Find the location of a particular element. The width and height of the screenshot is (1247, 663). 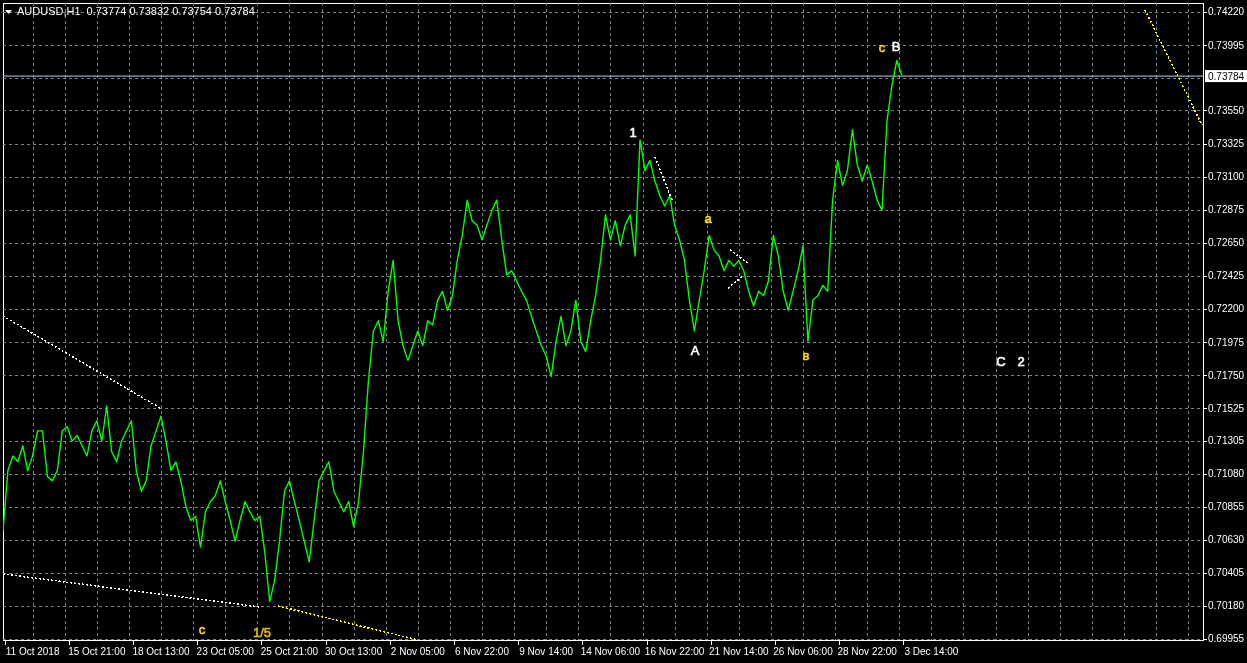

time-axis-label: 28 Nov 22:00 is located at coordinates (867, 651).